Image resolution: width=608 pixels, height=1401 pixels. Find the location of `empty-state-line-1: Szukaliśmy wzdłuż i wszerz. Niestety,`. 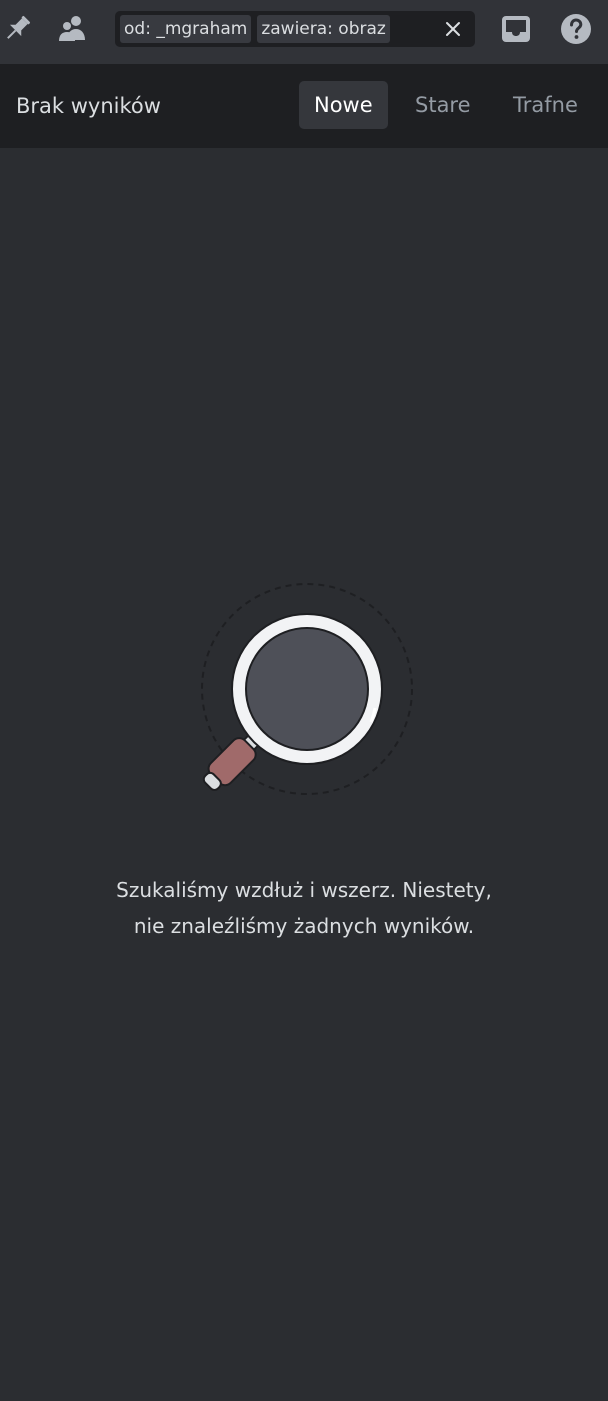

empty-state-line-1: Szukaliśmy wzdłuż i wszerz. Niestety, is located at coordinates (304, 890).